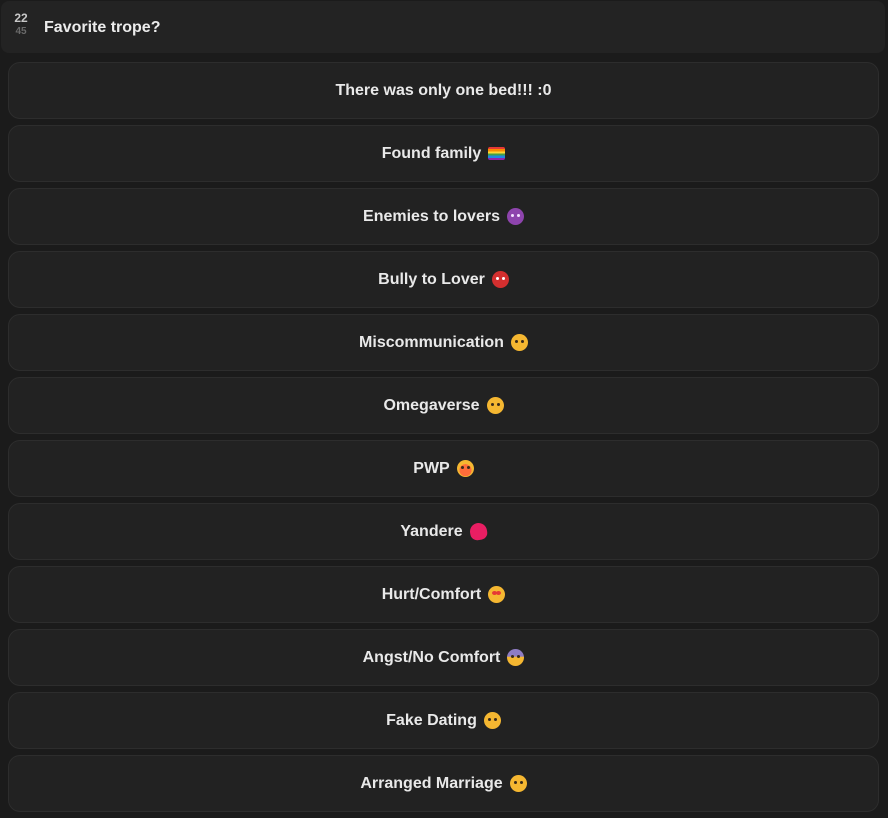  I want to click on poll-option-label: Bully to Lover, so click(431, 279).